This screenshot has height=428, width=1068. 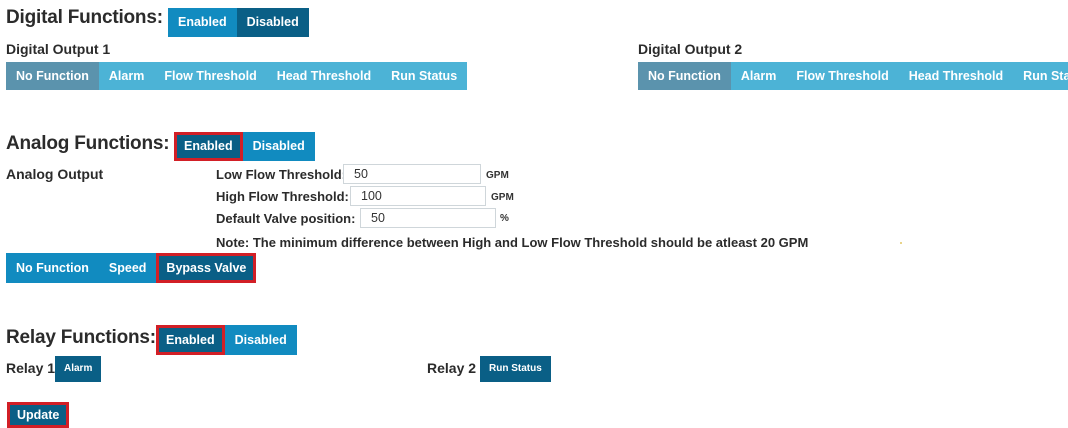 I want to click on digital-enable-toggle: Enabled Disabled, so click(x=238, y=22).